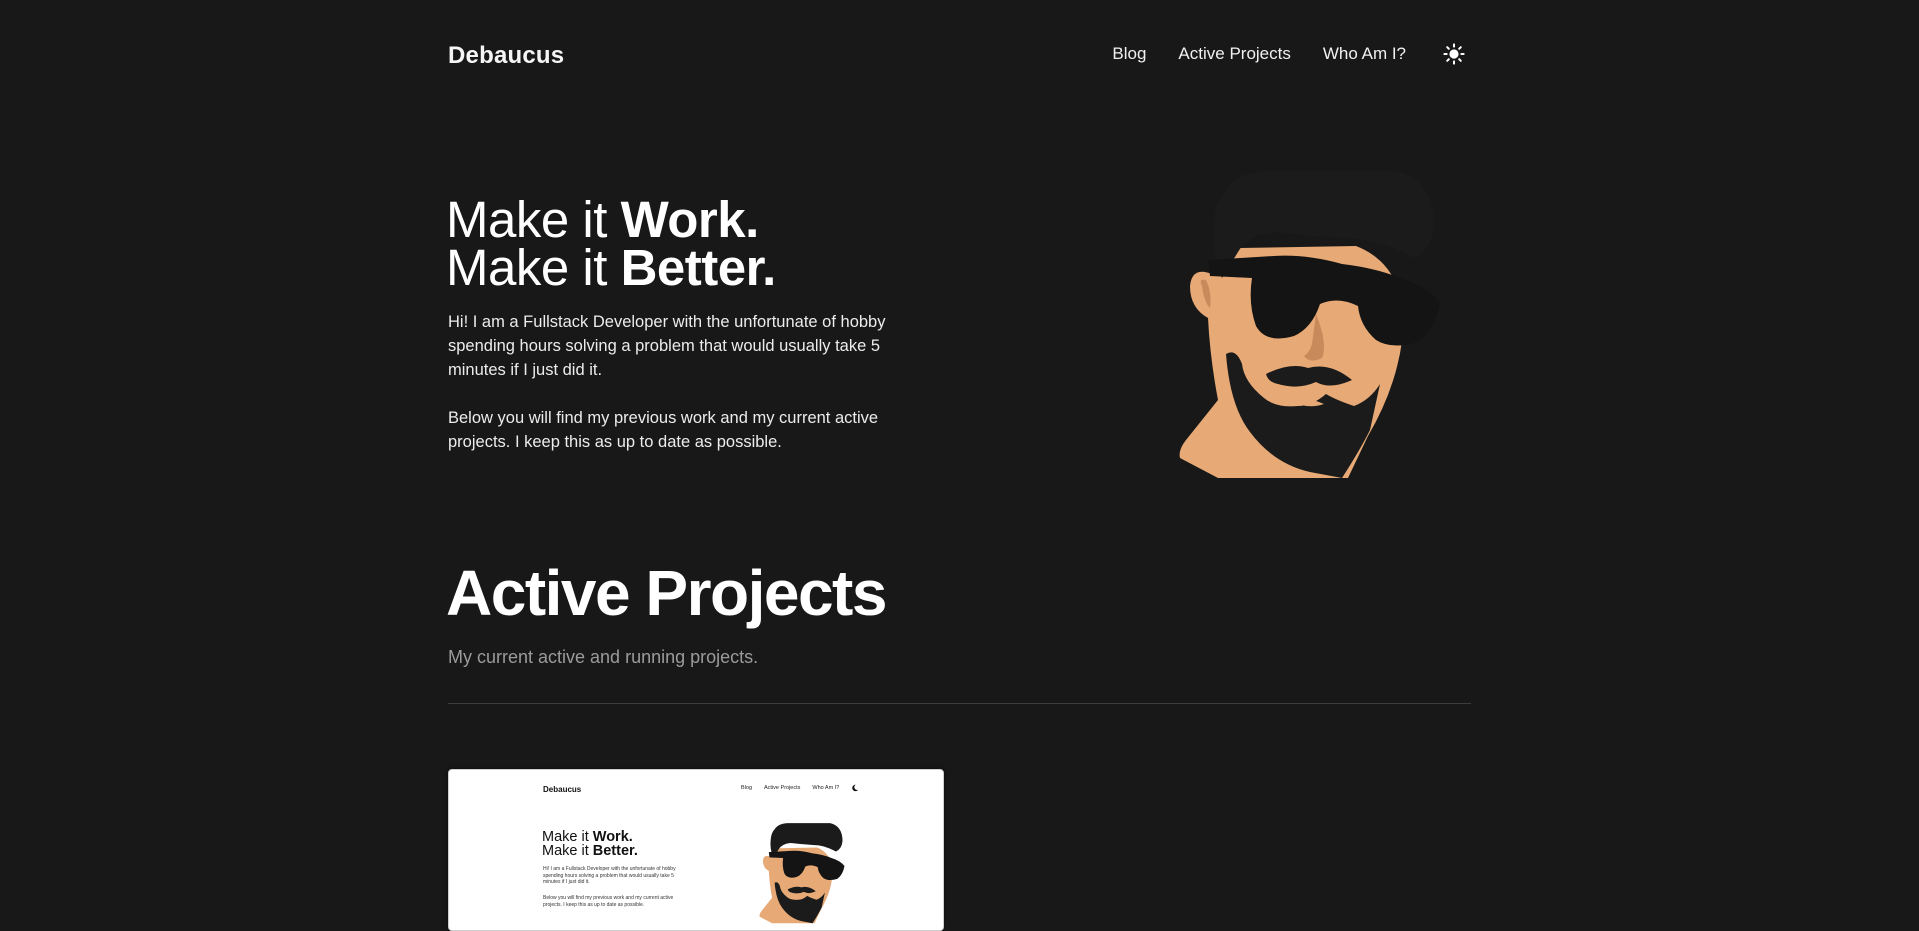  Describe the element at coordinates (603, 657) in the screenshot. I see `active-projects-subtitle: My current active and running projects.` at that location.